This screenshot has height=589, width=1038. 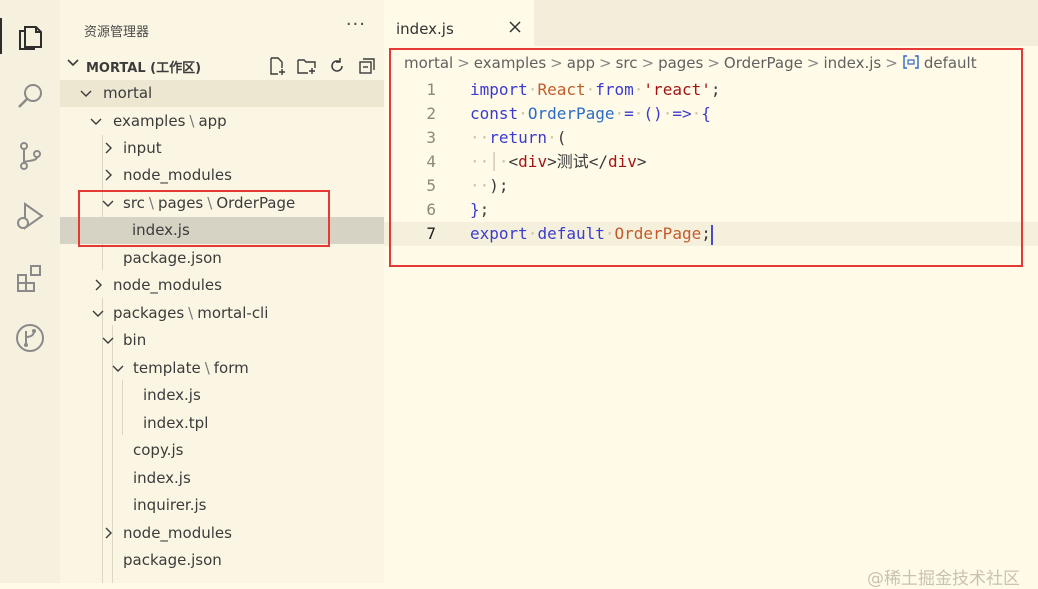 I want to click on collapse-all-icon, so click(x=367, y=66).